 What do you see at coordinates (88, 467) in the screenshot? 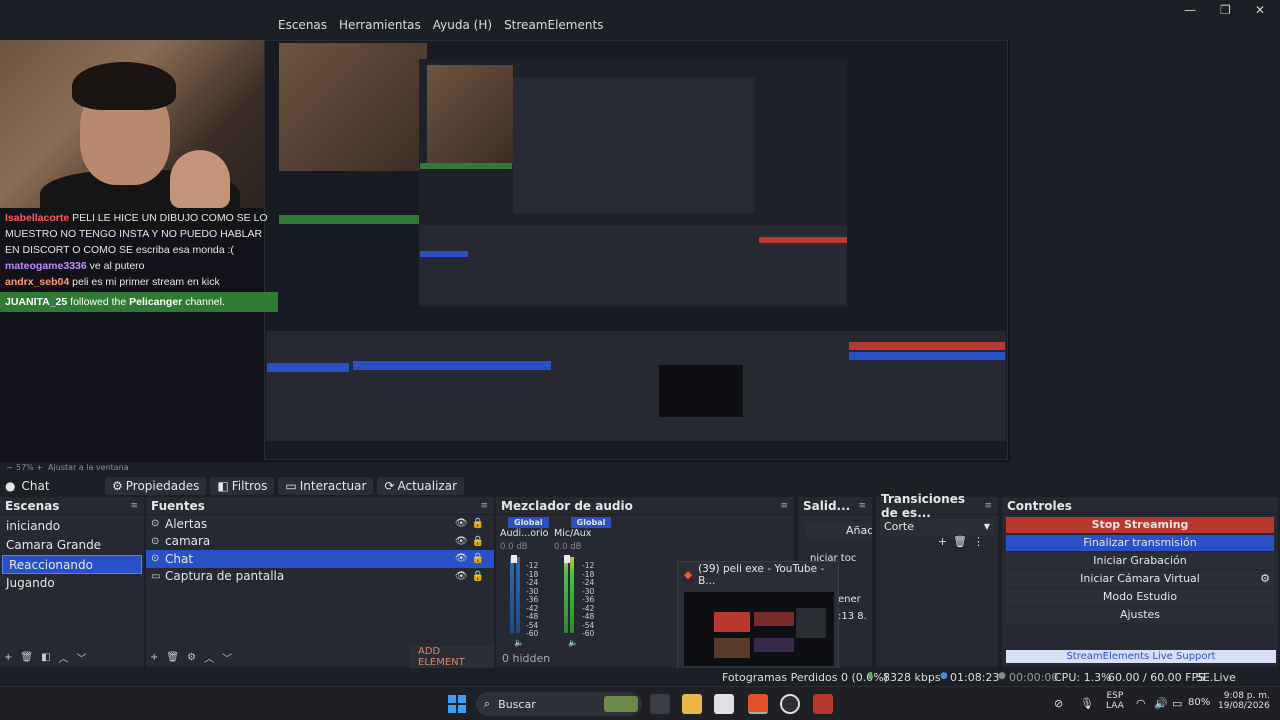
I see `zoom-fit: Ajustar a la ventana` at bounding box center [88, 467].